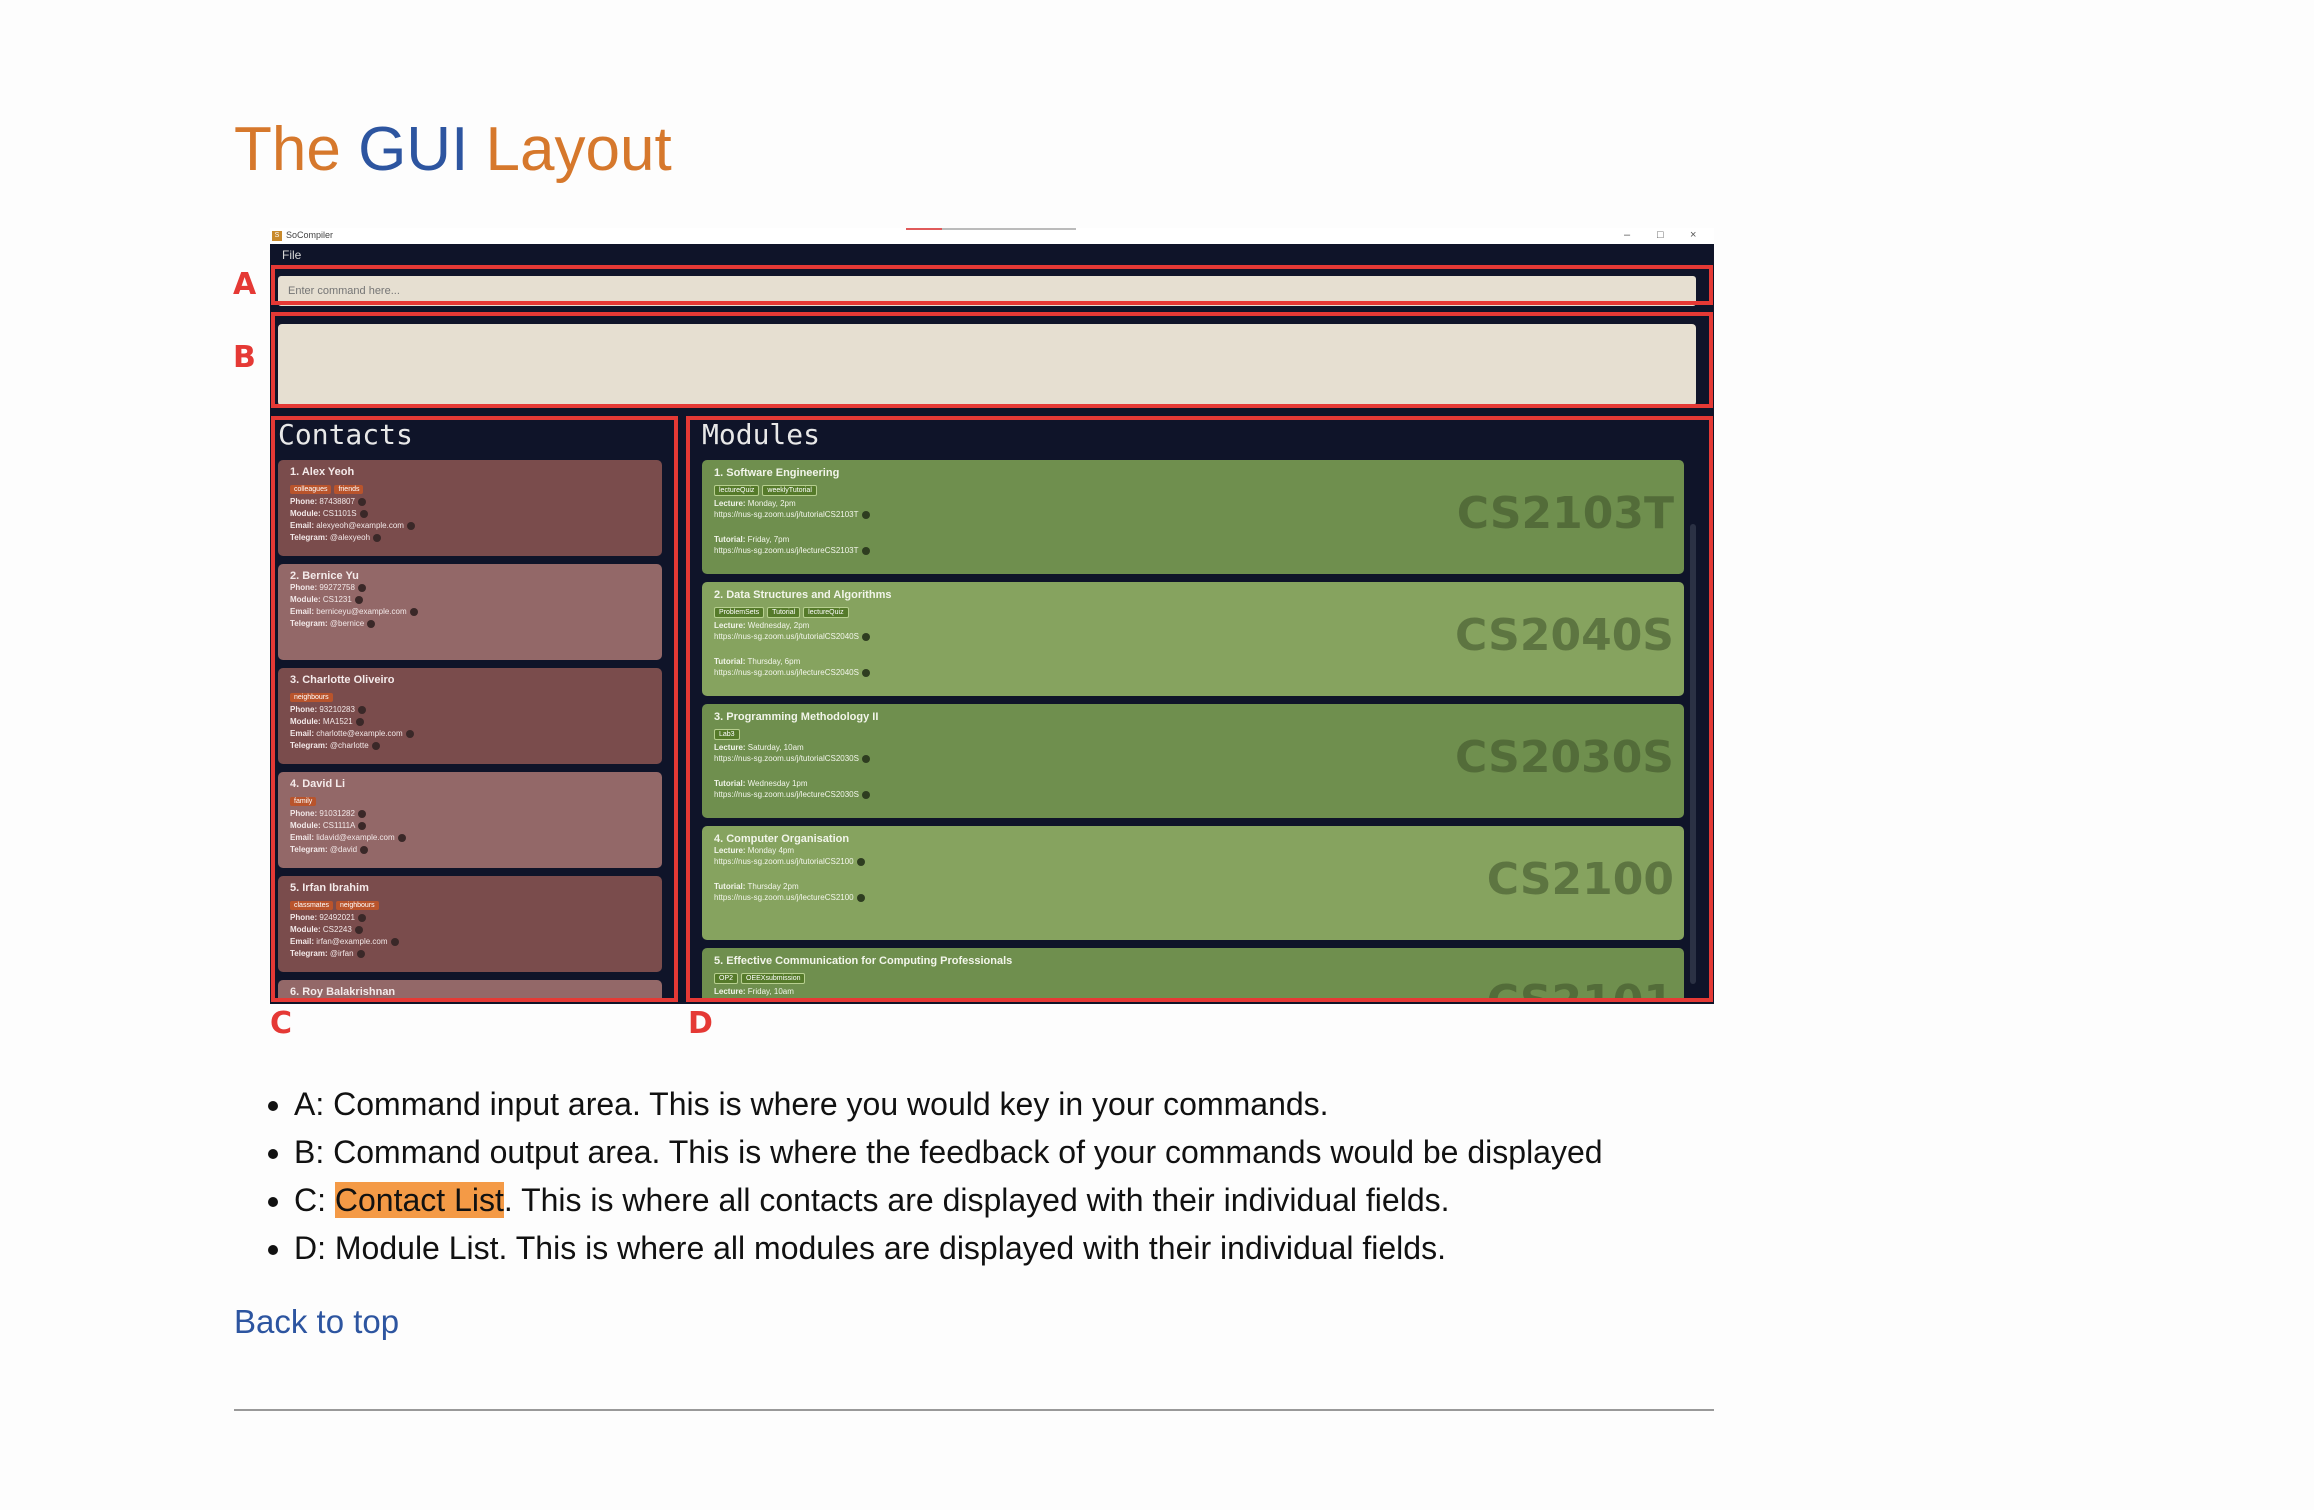  Describe the element at coordinates (413, 149) in the screenshot. I see `title-word-gui: GUI` at that location.